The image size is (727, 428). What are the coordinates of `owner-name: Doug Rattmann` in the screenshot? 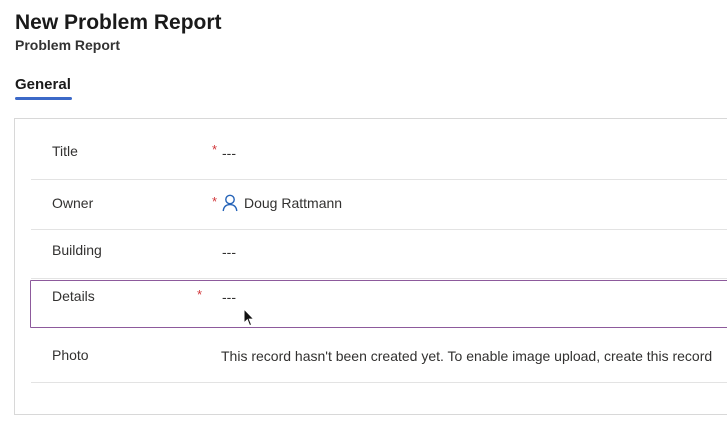 It's located at (293, 203).